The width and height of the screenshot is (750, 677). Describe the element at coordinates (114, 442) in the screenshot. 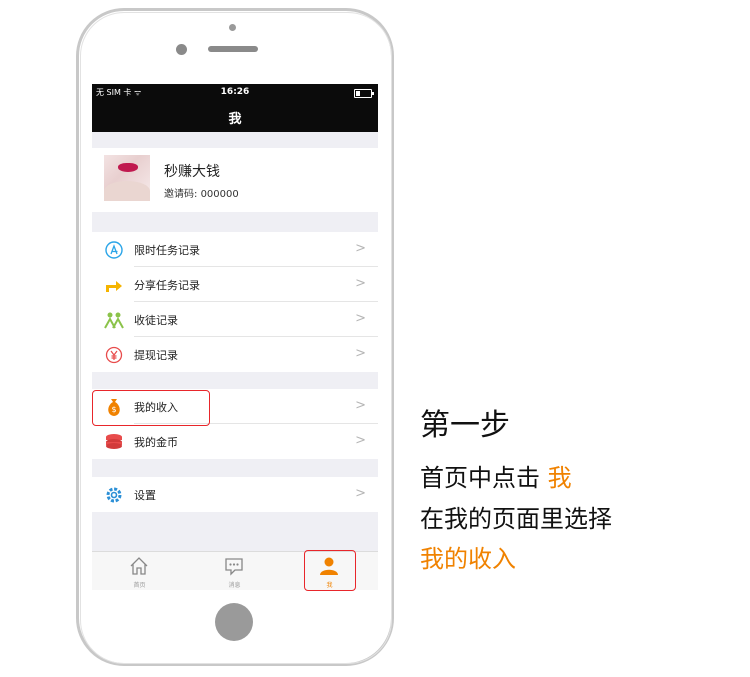

I see `coins-icon` at that location.